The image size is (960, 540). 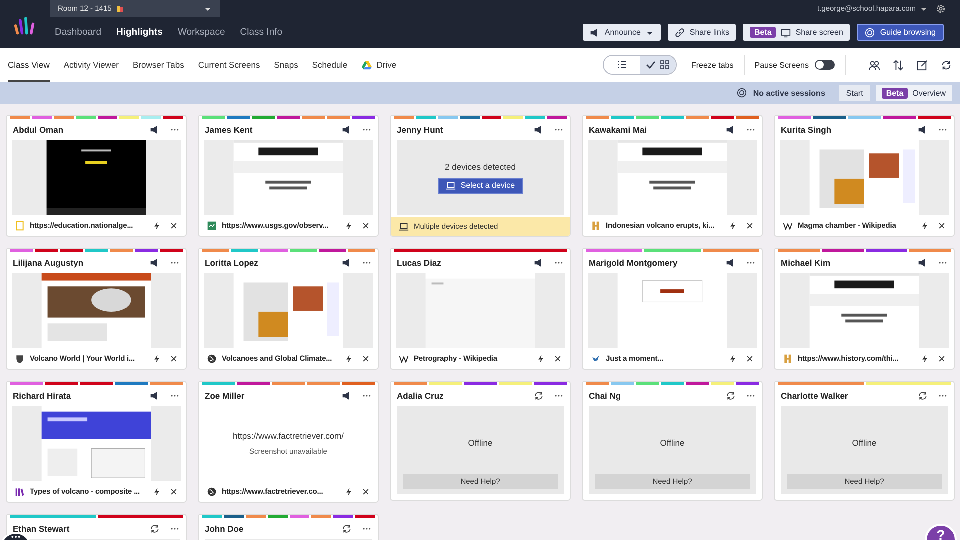 I want to click on pause-toggle, so click(x=825, y=65).